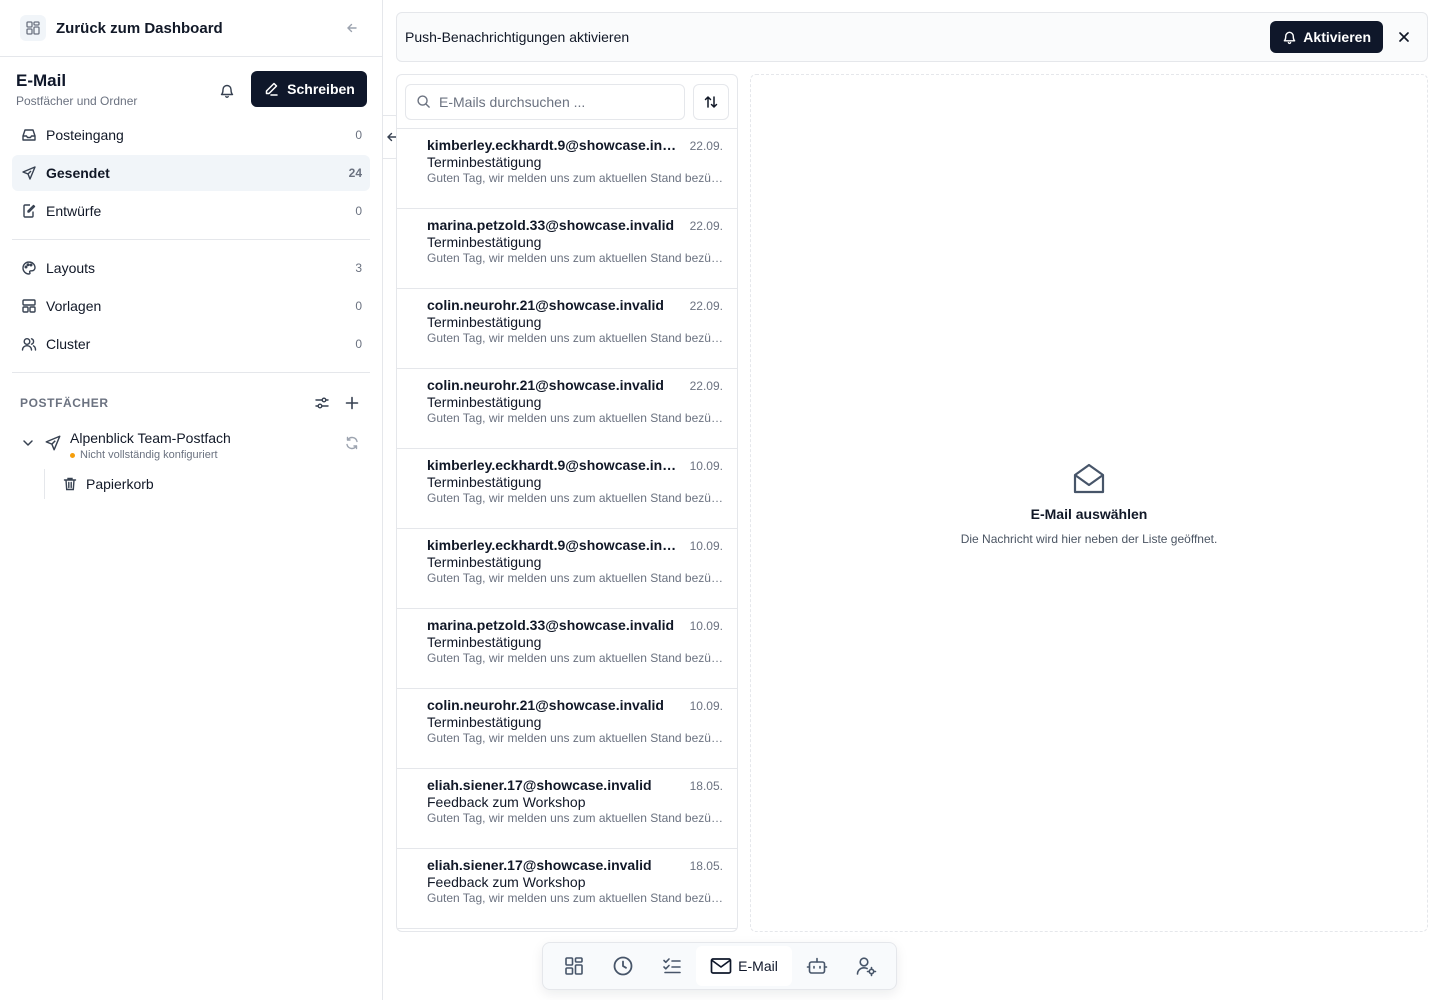 This screenshot has width=1440, height=1000. I want to click on mail-sender: eliah.siener.17@showcase.invalid, so click(539, 785).